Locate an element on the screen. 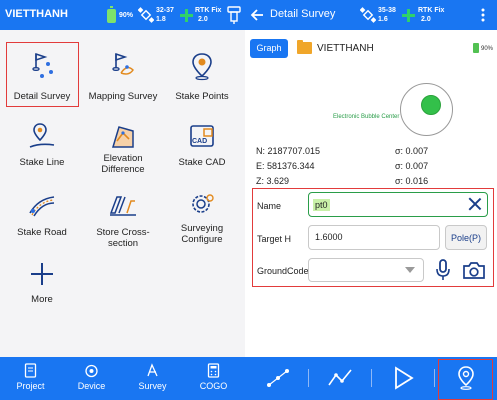  detail-survey-header: Detail Survey 35-38 1.6 RTK Fix 2.0 is located at coordinates (371, 15).